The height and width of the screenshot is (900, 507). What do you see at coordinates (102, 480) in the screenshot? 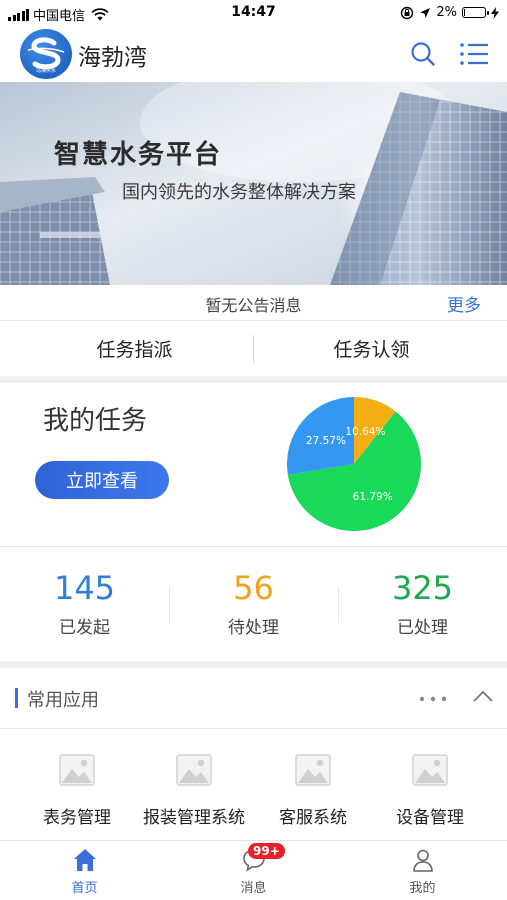
I see `view-now-button: 立即查看` at bounding box center [102, 480].